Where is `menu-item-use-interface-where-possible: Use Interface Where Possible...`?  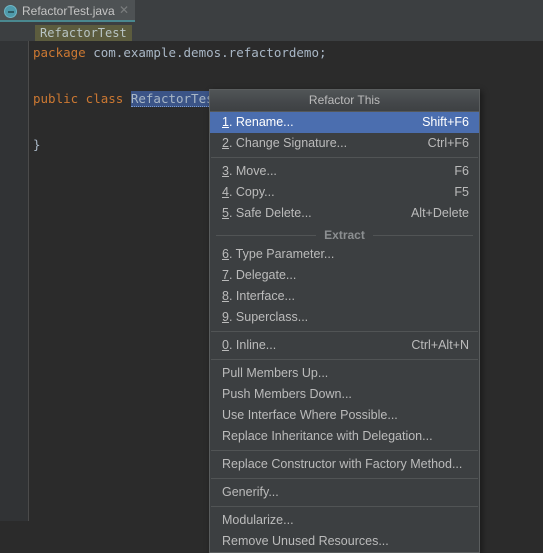
menu-item-use-interface-where-possible: Use Interface Where Possible... is located at coordinates (344, 415).